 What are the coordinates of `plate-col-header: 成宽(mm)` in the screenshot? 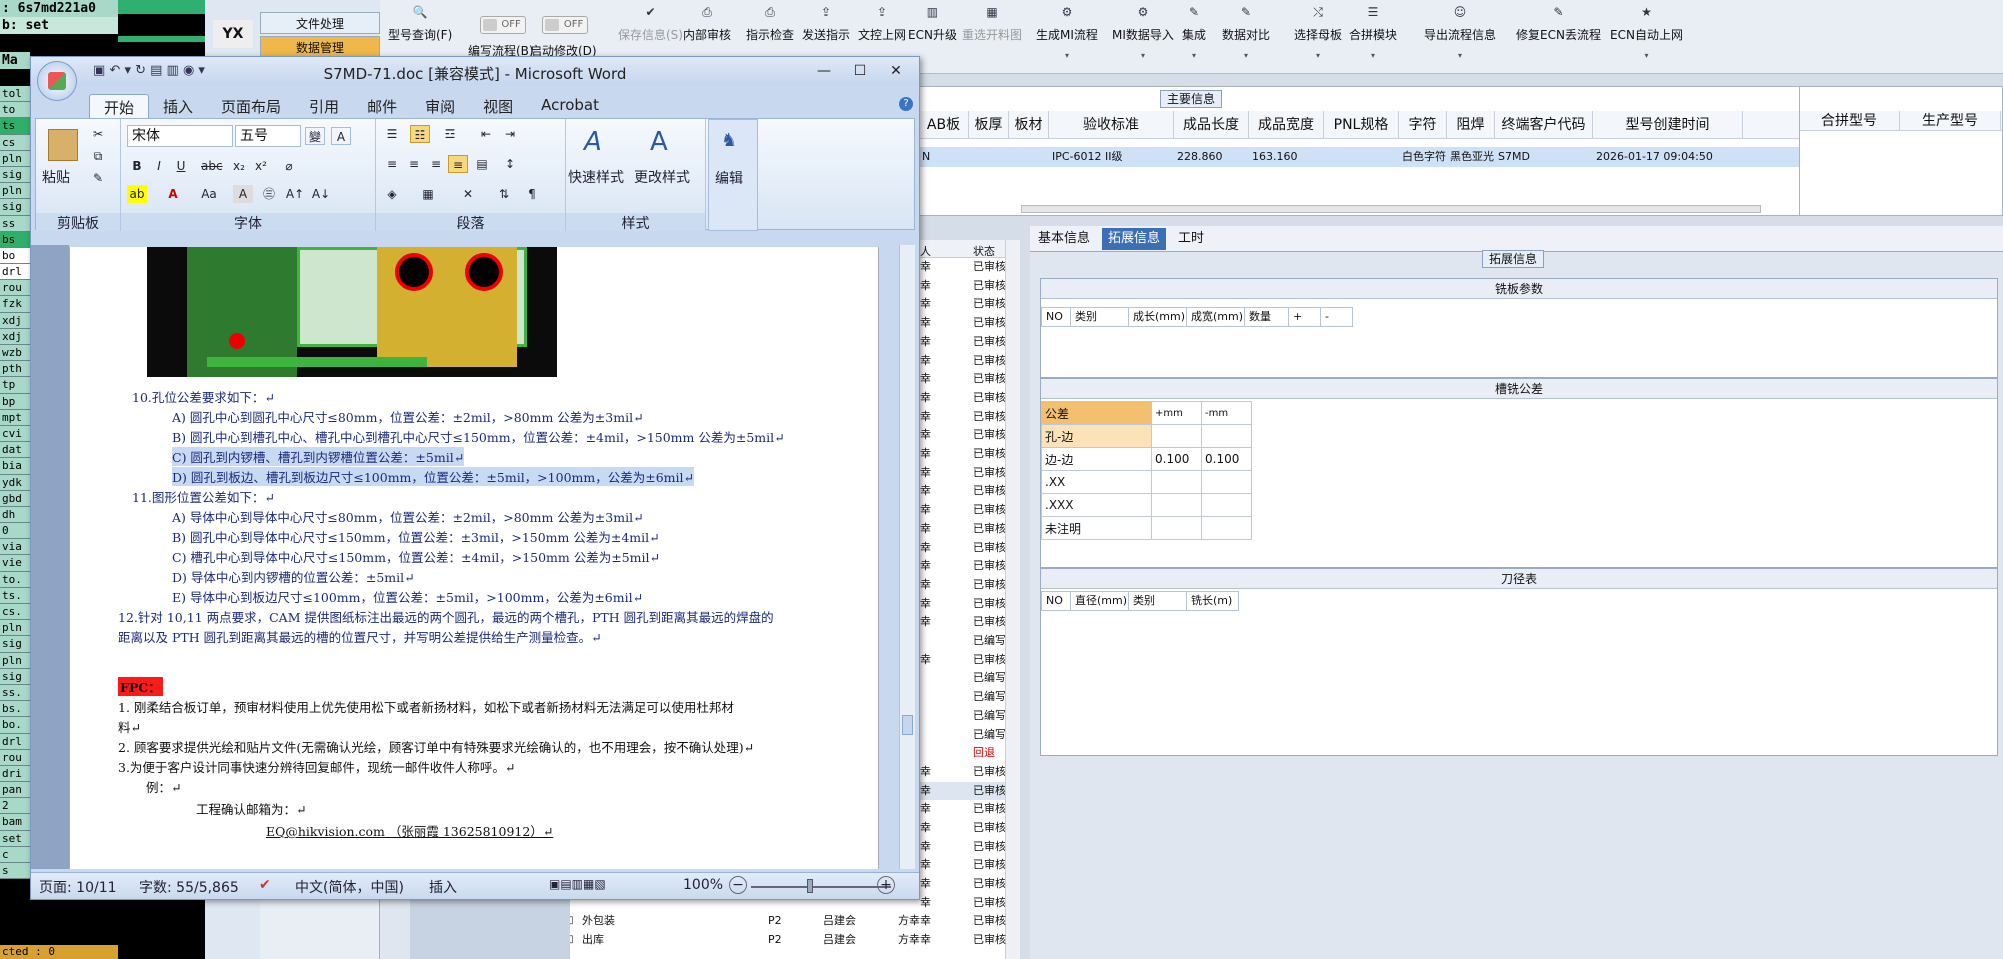 It's located at (1216, 317).